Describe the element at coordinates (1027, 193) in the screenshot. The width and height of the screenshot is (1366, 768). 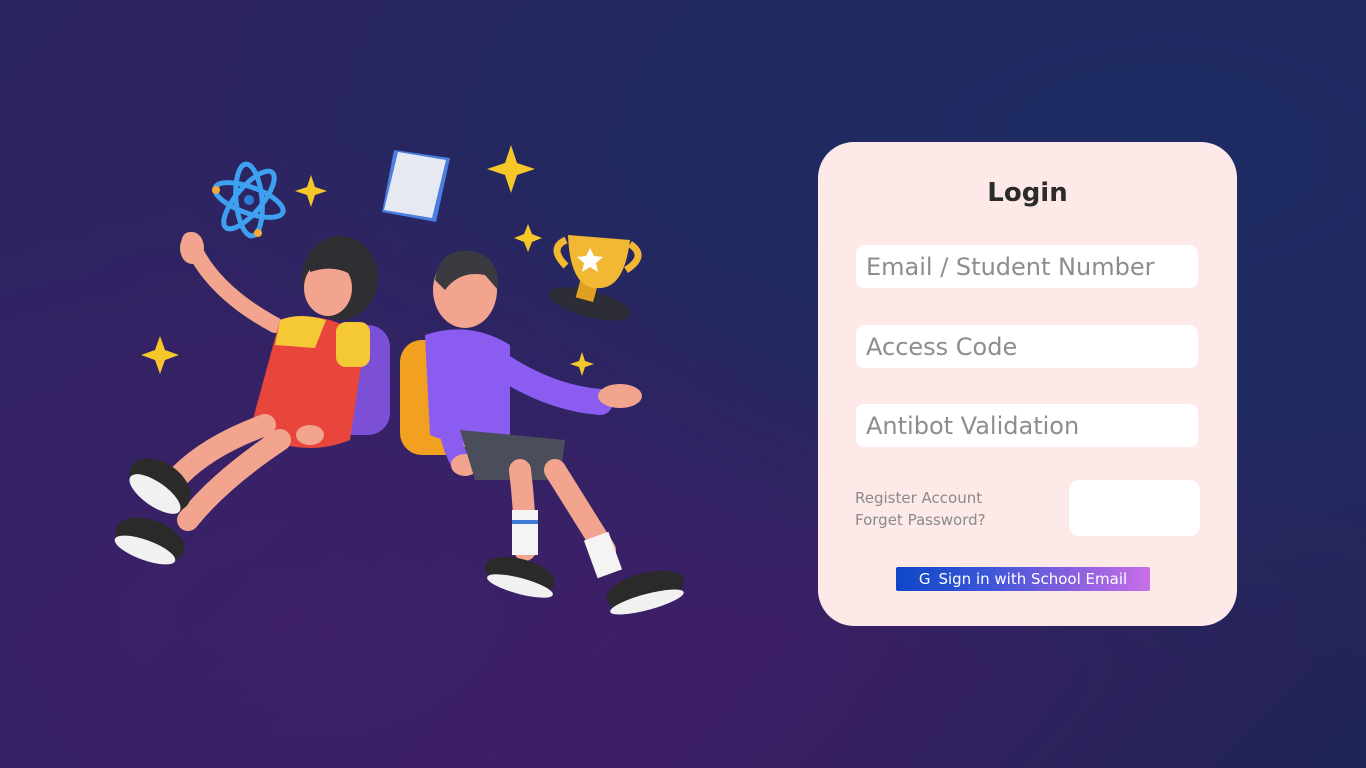
I see `login-title: Login` at that location.